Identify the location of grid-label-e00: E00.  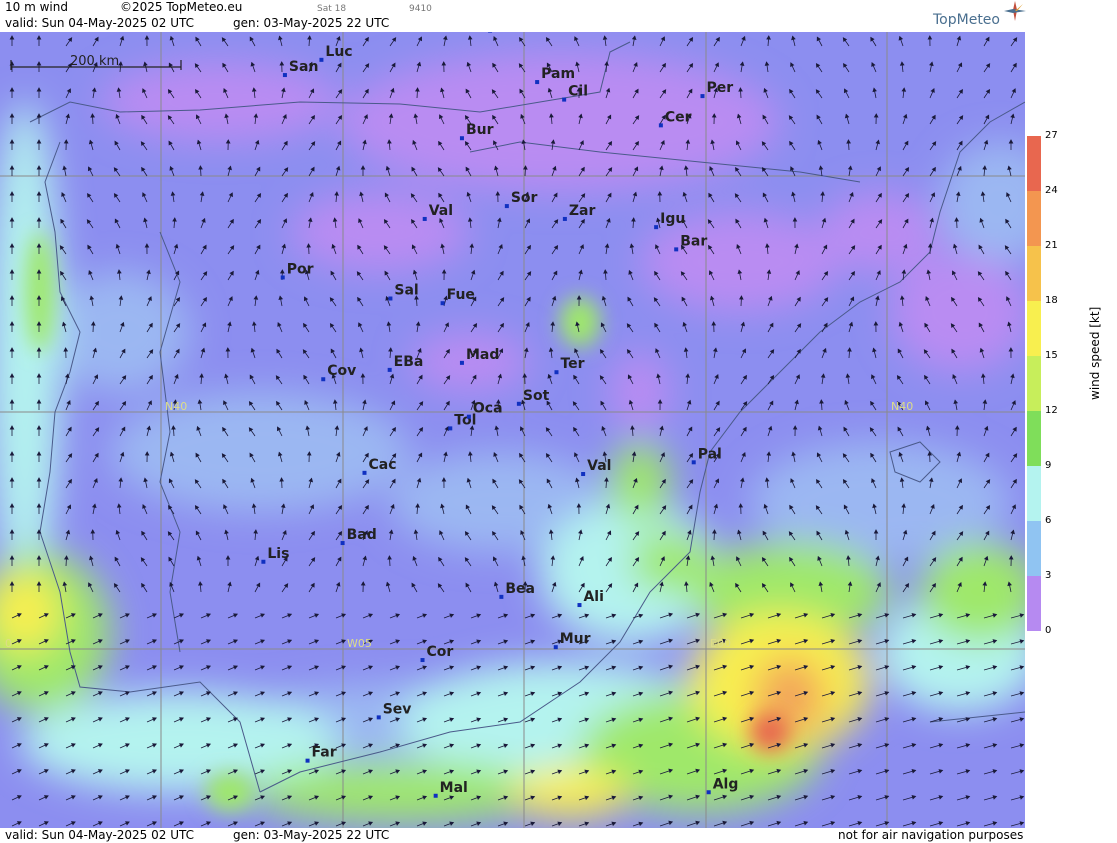
(720, 643).